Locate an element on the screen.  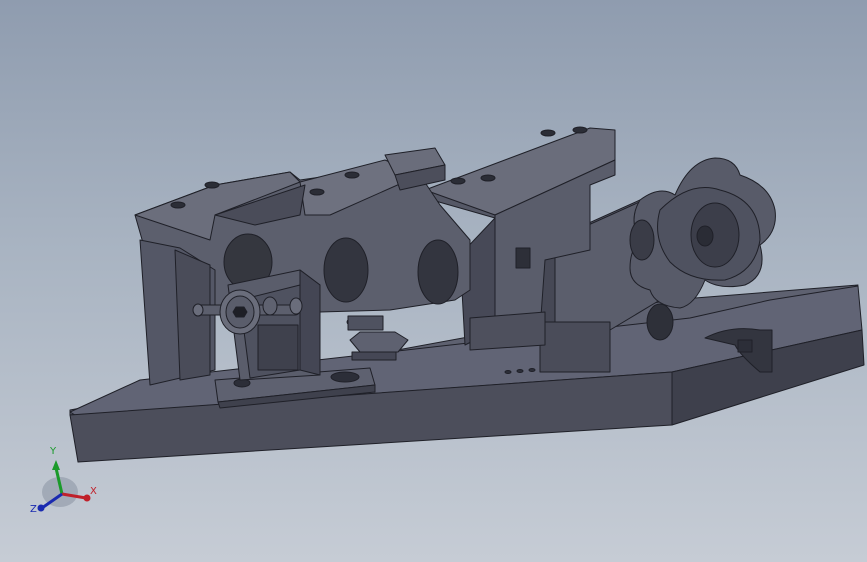
base-plate-slot-step is located at coordinates (745, 346).